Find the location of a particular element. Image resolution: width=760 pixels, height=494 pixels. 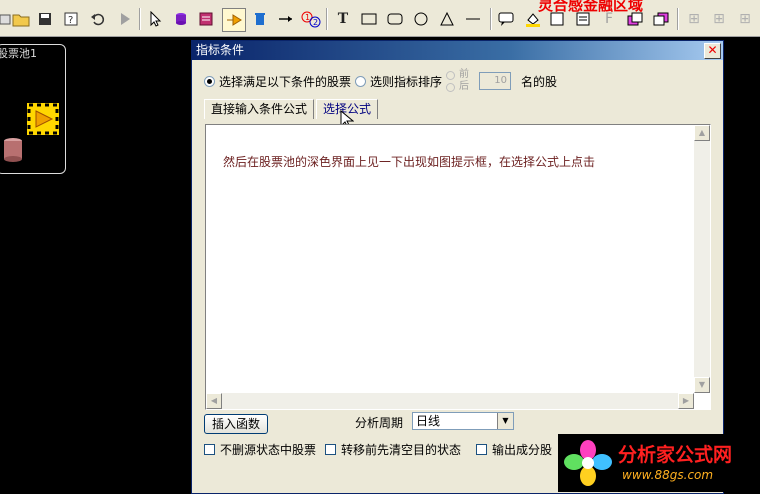

sequence-icon: 12 is located at coordinates (311, 19).